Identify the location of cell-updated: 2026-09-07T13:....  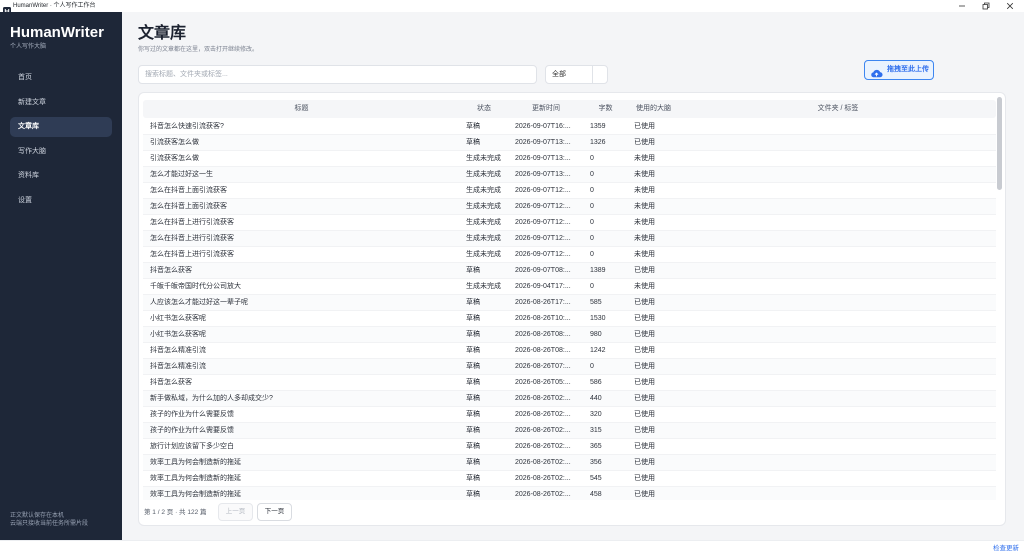
(543, 158).